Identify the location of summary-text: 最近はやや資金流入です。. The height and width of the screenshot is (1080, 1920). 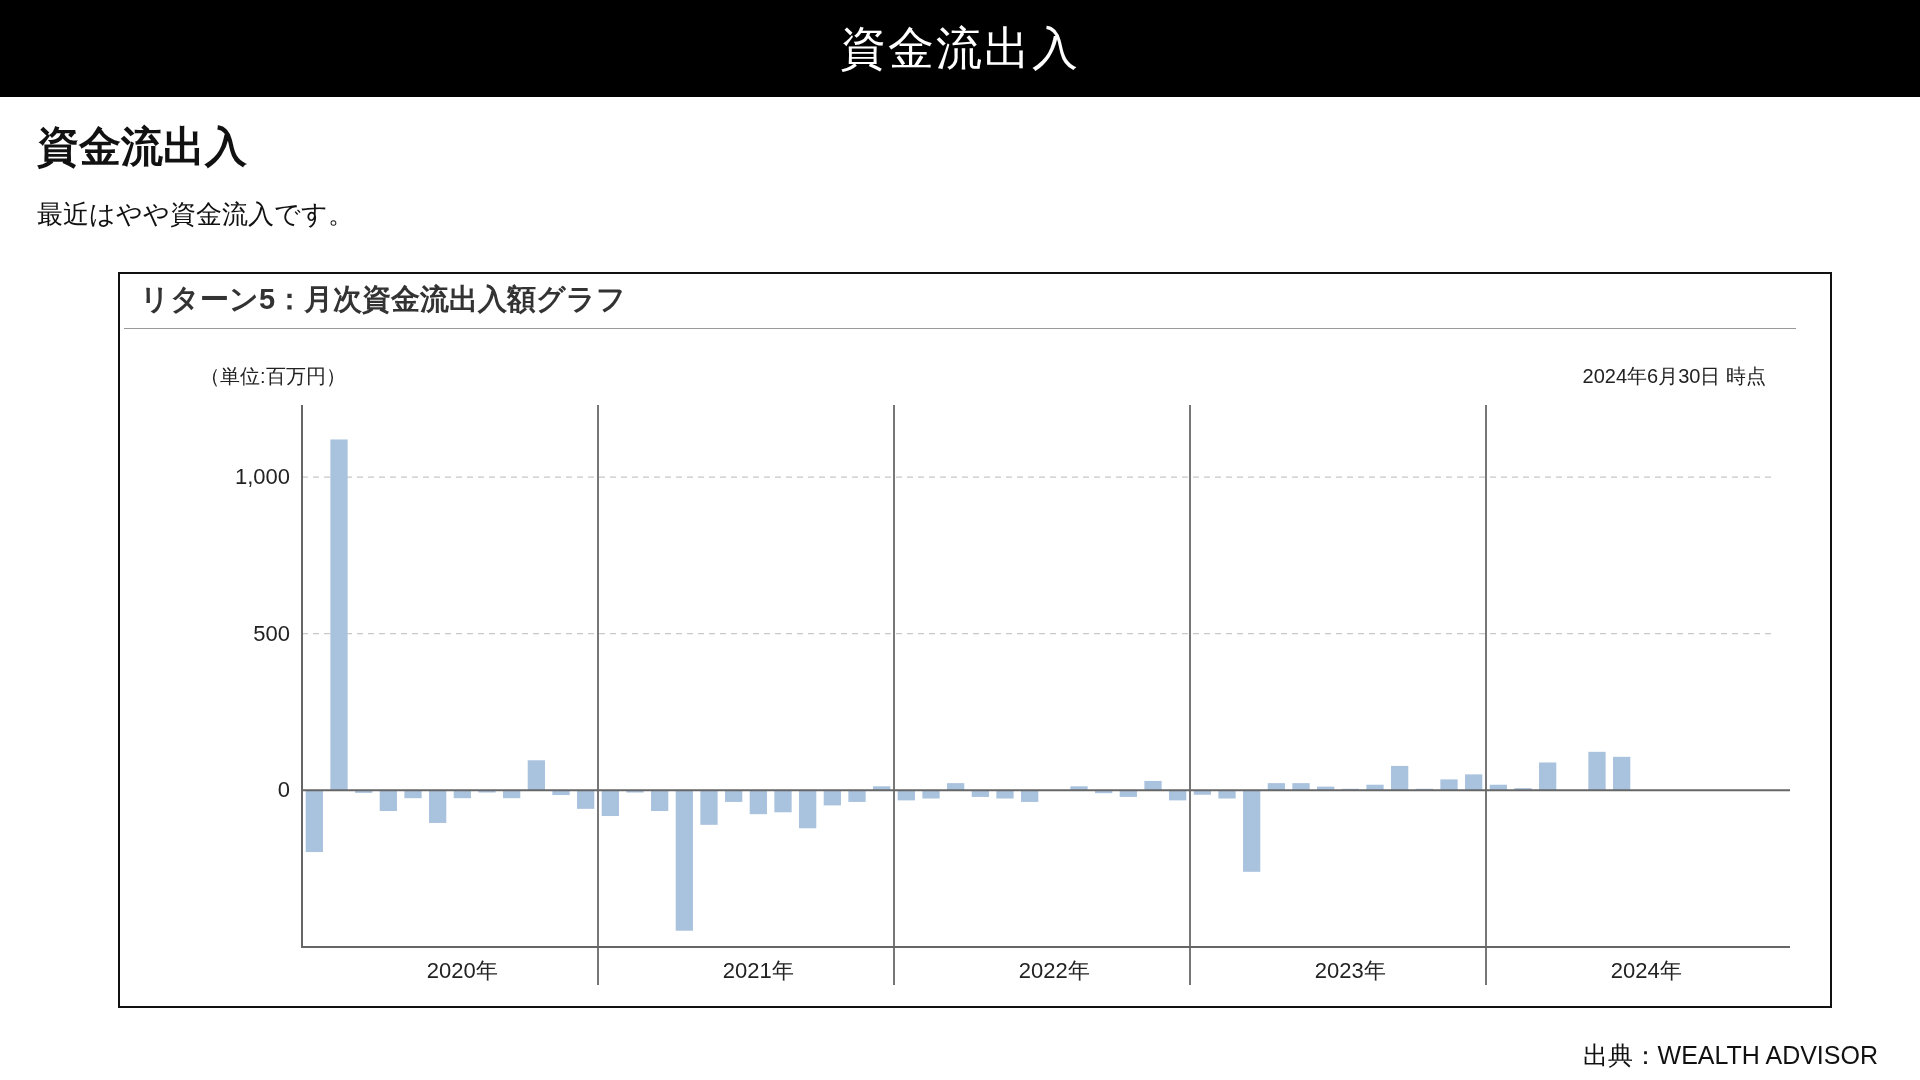
(196, 214).